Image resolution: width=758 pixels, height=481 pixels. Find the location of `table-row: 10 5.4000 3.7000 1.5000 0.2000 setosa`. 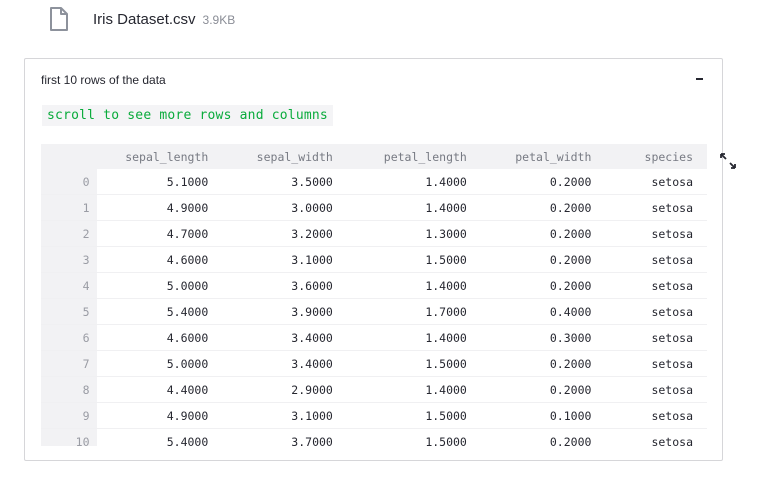

table-row: 10 5.4000 3.7000 1.5000 0.2000 setosa is located at coordinates (374, 437).